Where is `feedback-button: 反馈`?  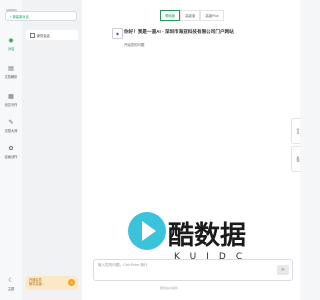 feedback-button: 反馈 is located at coordinates (295, 159).